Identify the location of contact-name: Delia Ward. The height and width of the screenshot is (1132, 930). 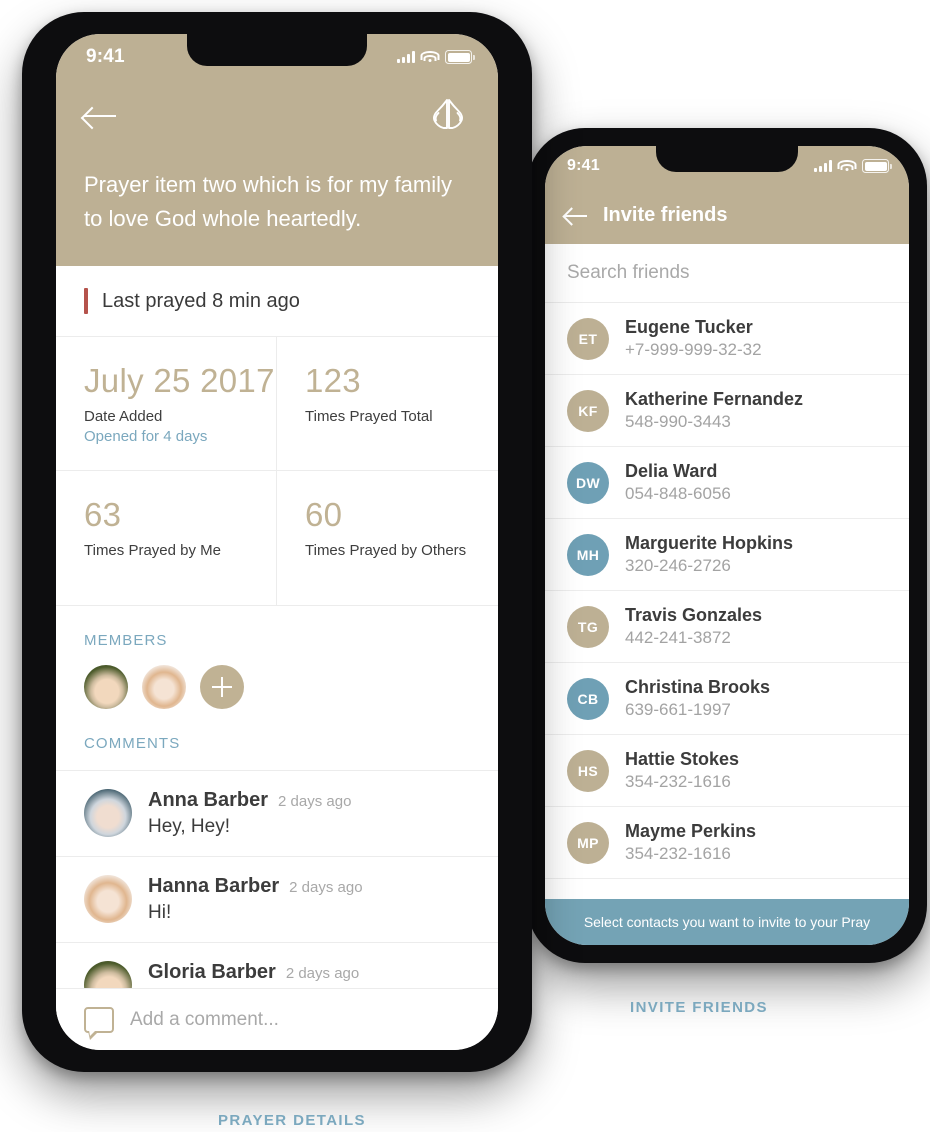
(671, 471).